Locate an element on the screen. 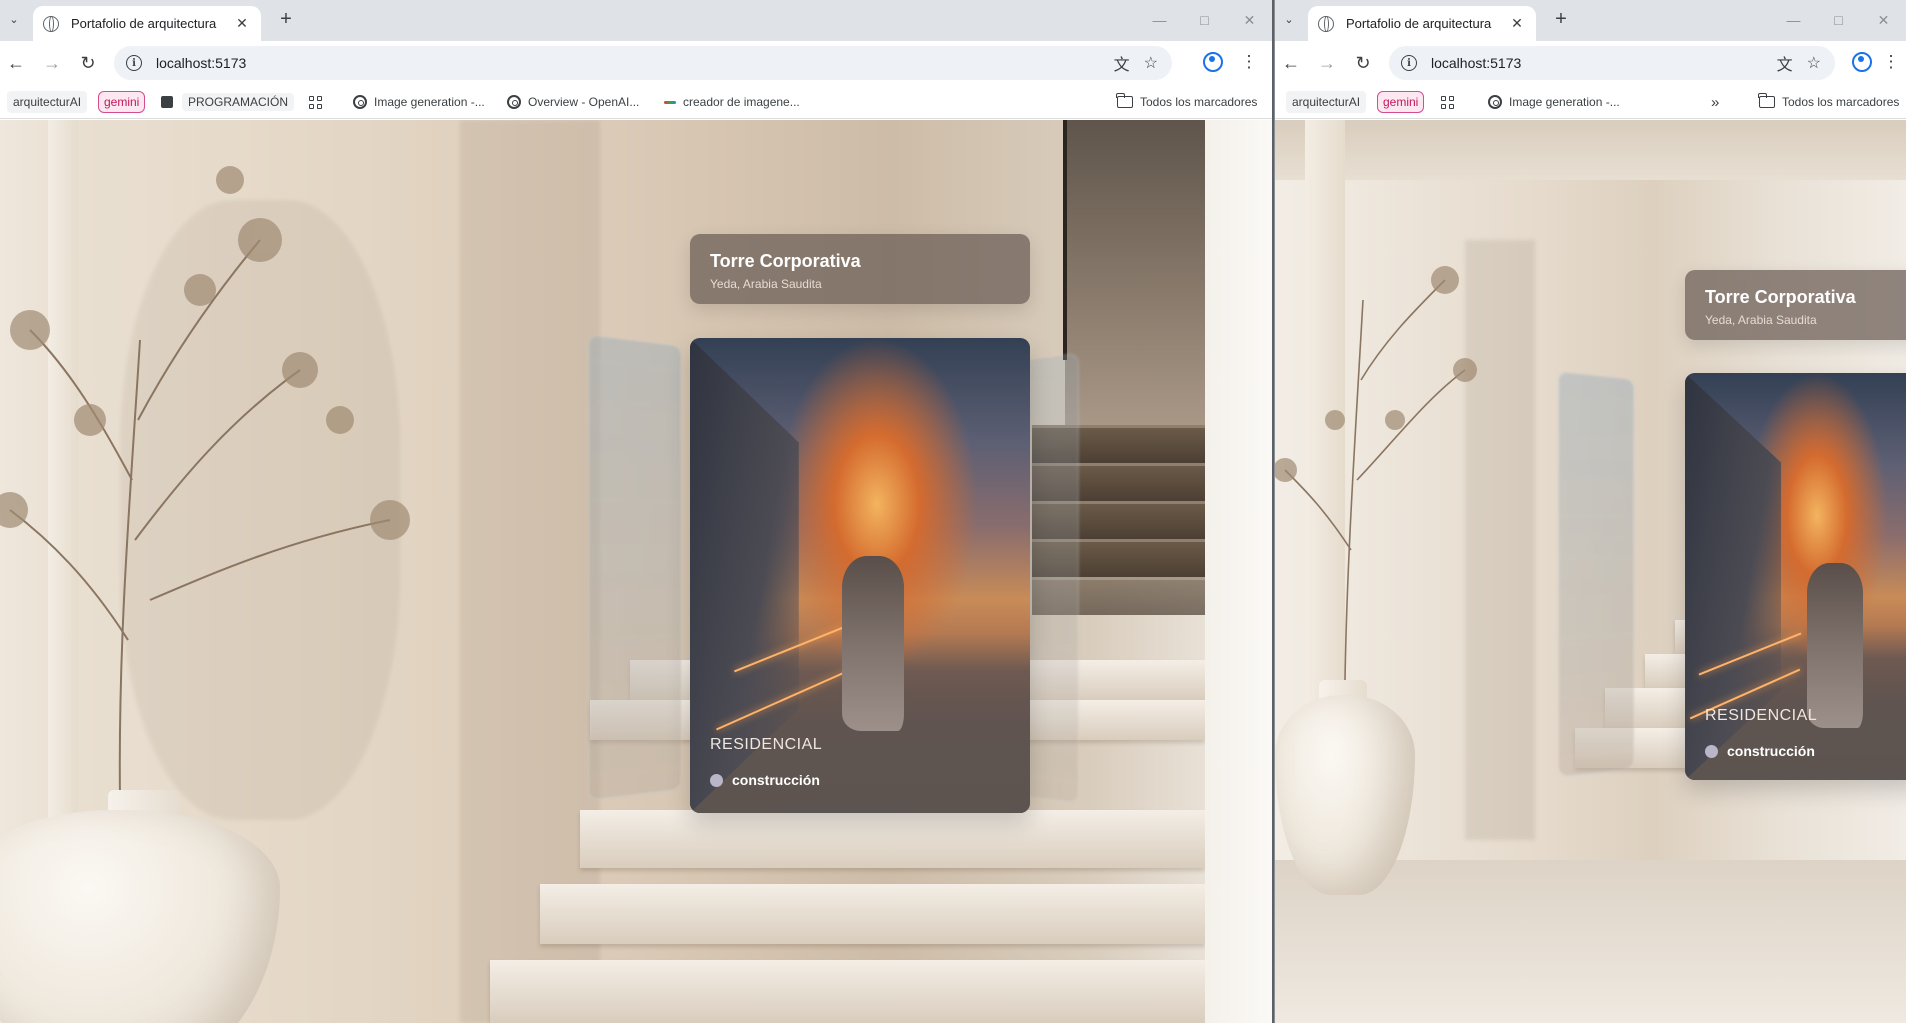  vase is located at coordinates (140, 916).